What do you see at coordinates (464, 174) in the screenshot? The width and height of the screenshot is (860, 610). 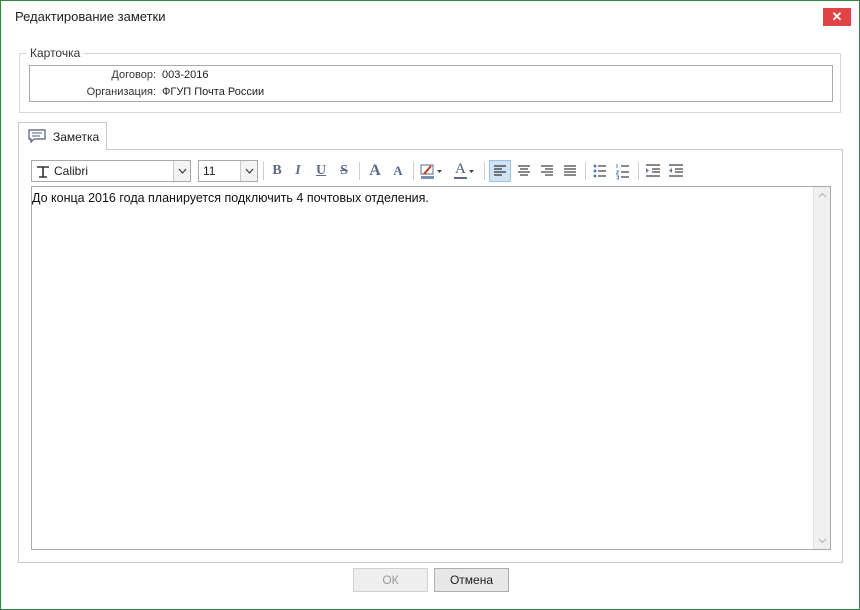 I see `font-color-swatch` at bounding box center [464, 174].